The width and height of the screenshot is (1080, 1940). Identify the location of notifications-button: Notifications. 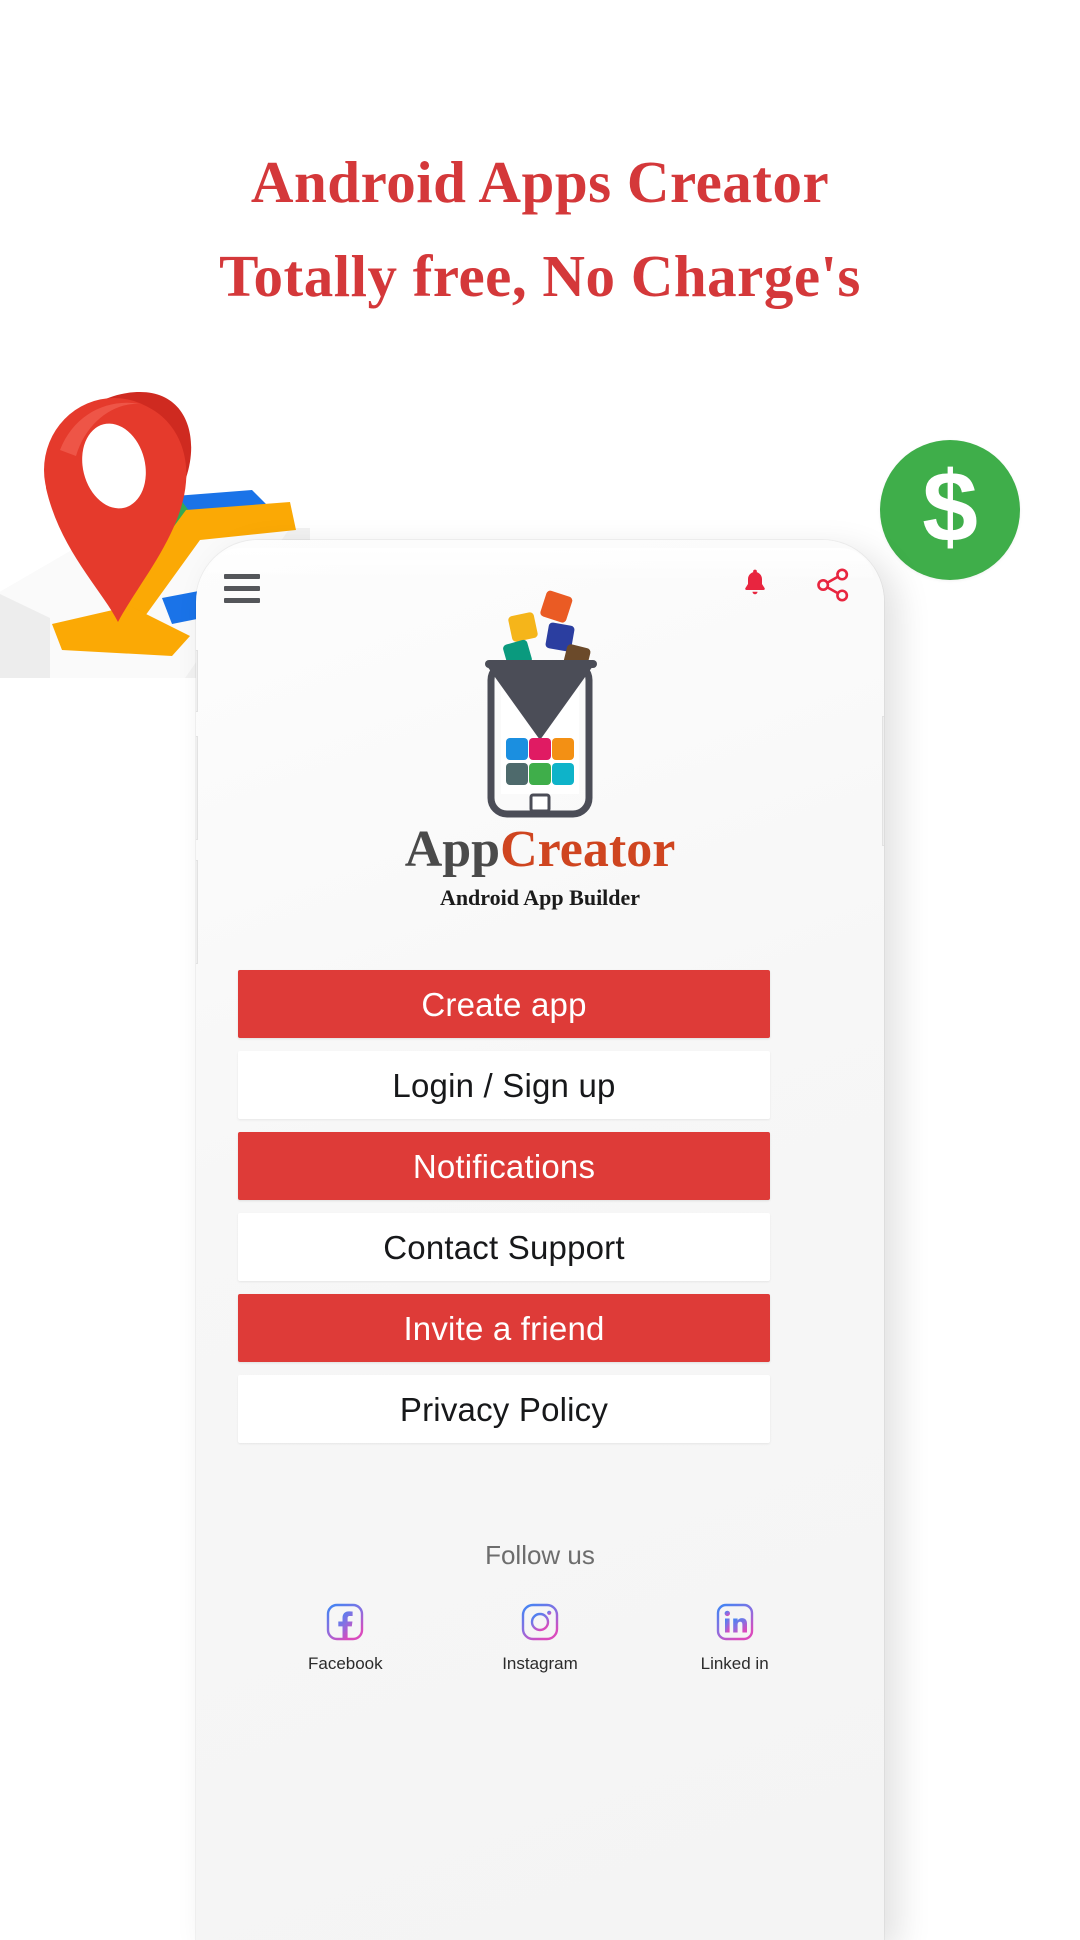
(504, 1166).